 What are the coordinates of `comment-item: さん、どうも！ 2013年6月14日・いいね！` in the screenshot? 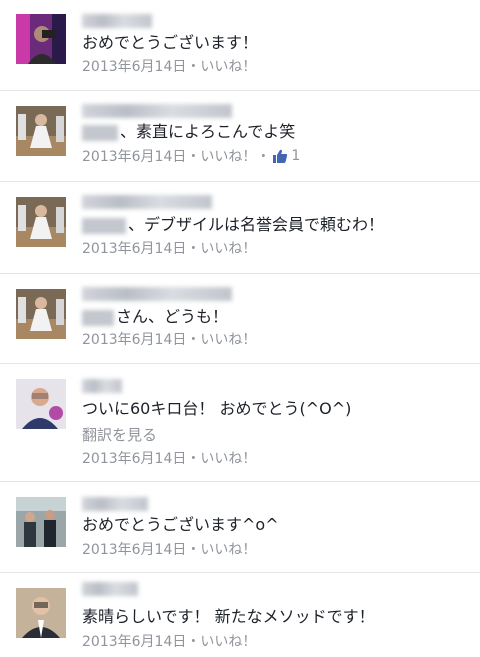 It's located at (240, 318).